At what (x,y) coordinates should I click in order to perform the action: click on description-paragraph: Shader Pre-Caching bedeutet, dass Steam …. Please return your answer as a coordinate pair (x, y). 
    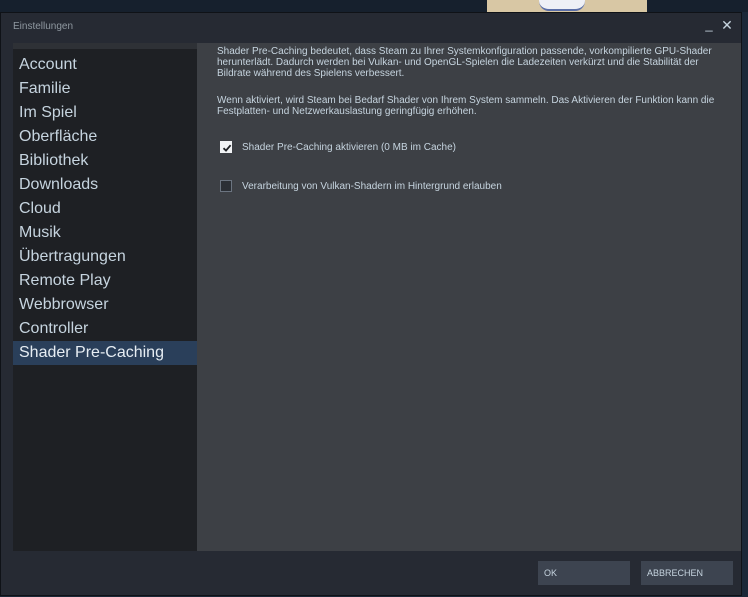
    Looking at the image, I should click on (464, 62).